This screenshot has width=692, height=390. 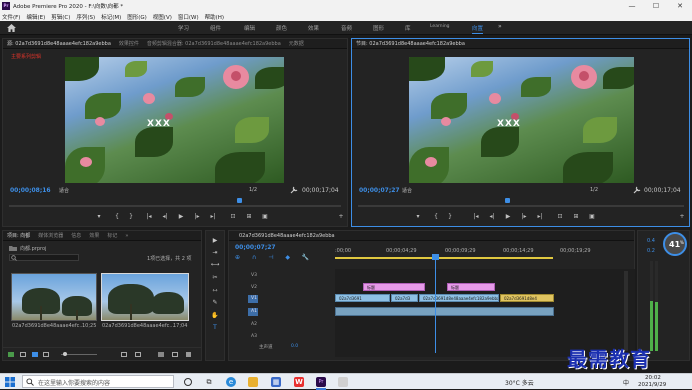 I want to click on store-icon: ▦, so click(x=276, y=382).